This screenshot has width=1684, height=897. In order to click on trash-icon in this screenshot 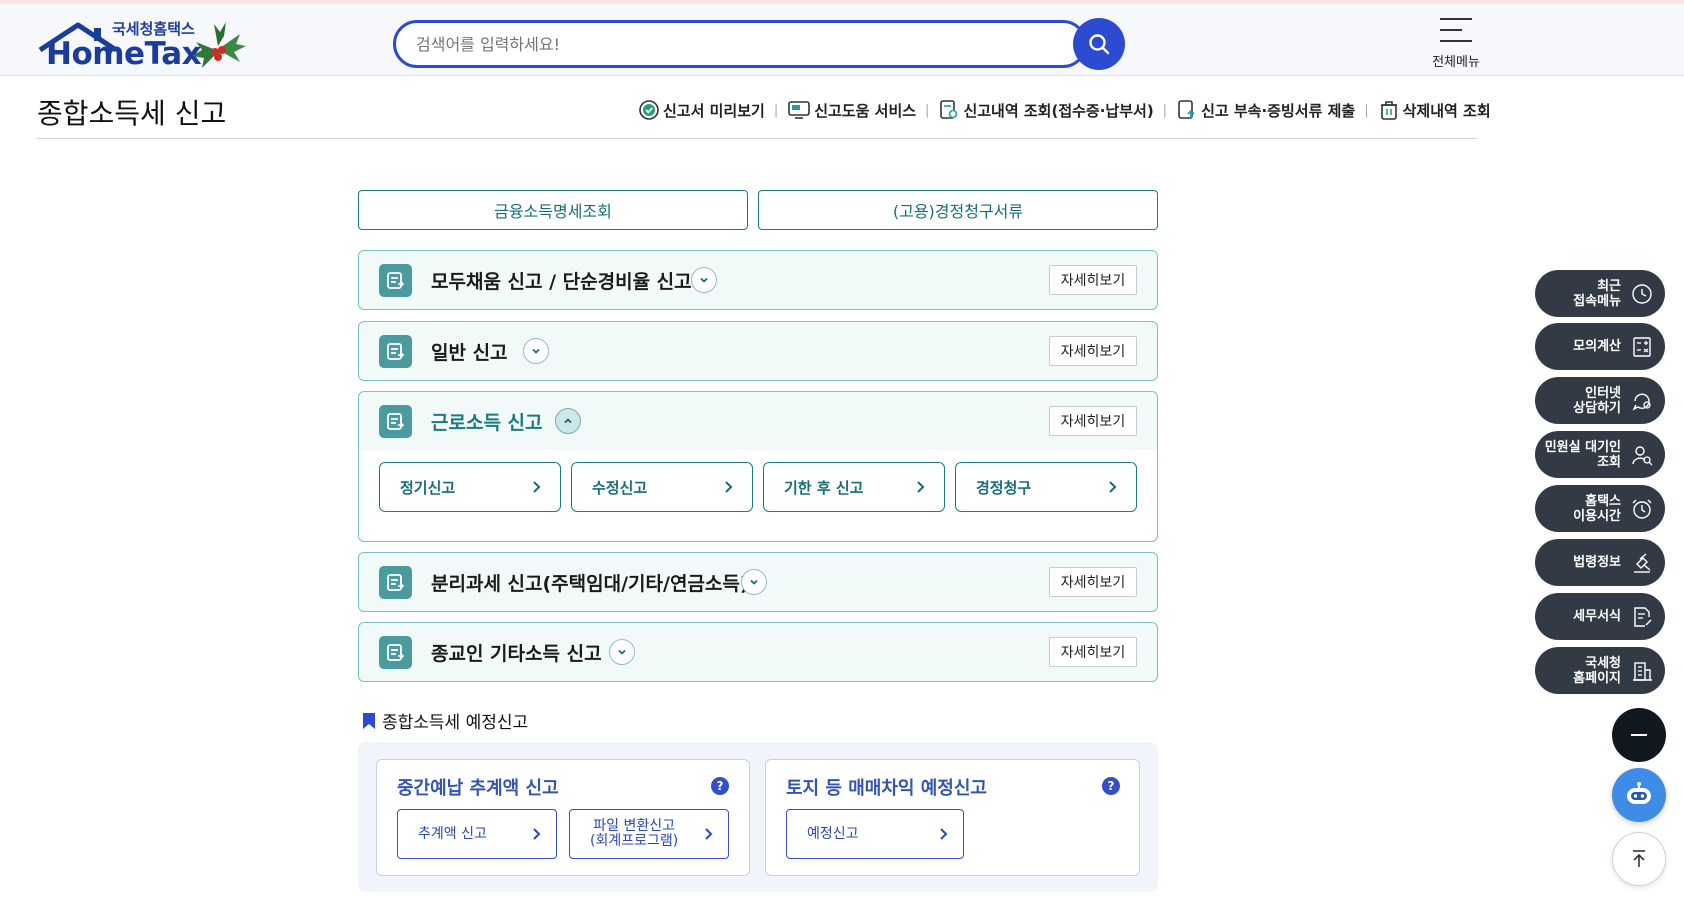, I will do `click(1388, 110)`.